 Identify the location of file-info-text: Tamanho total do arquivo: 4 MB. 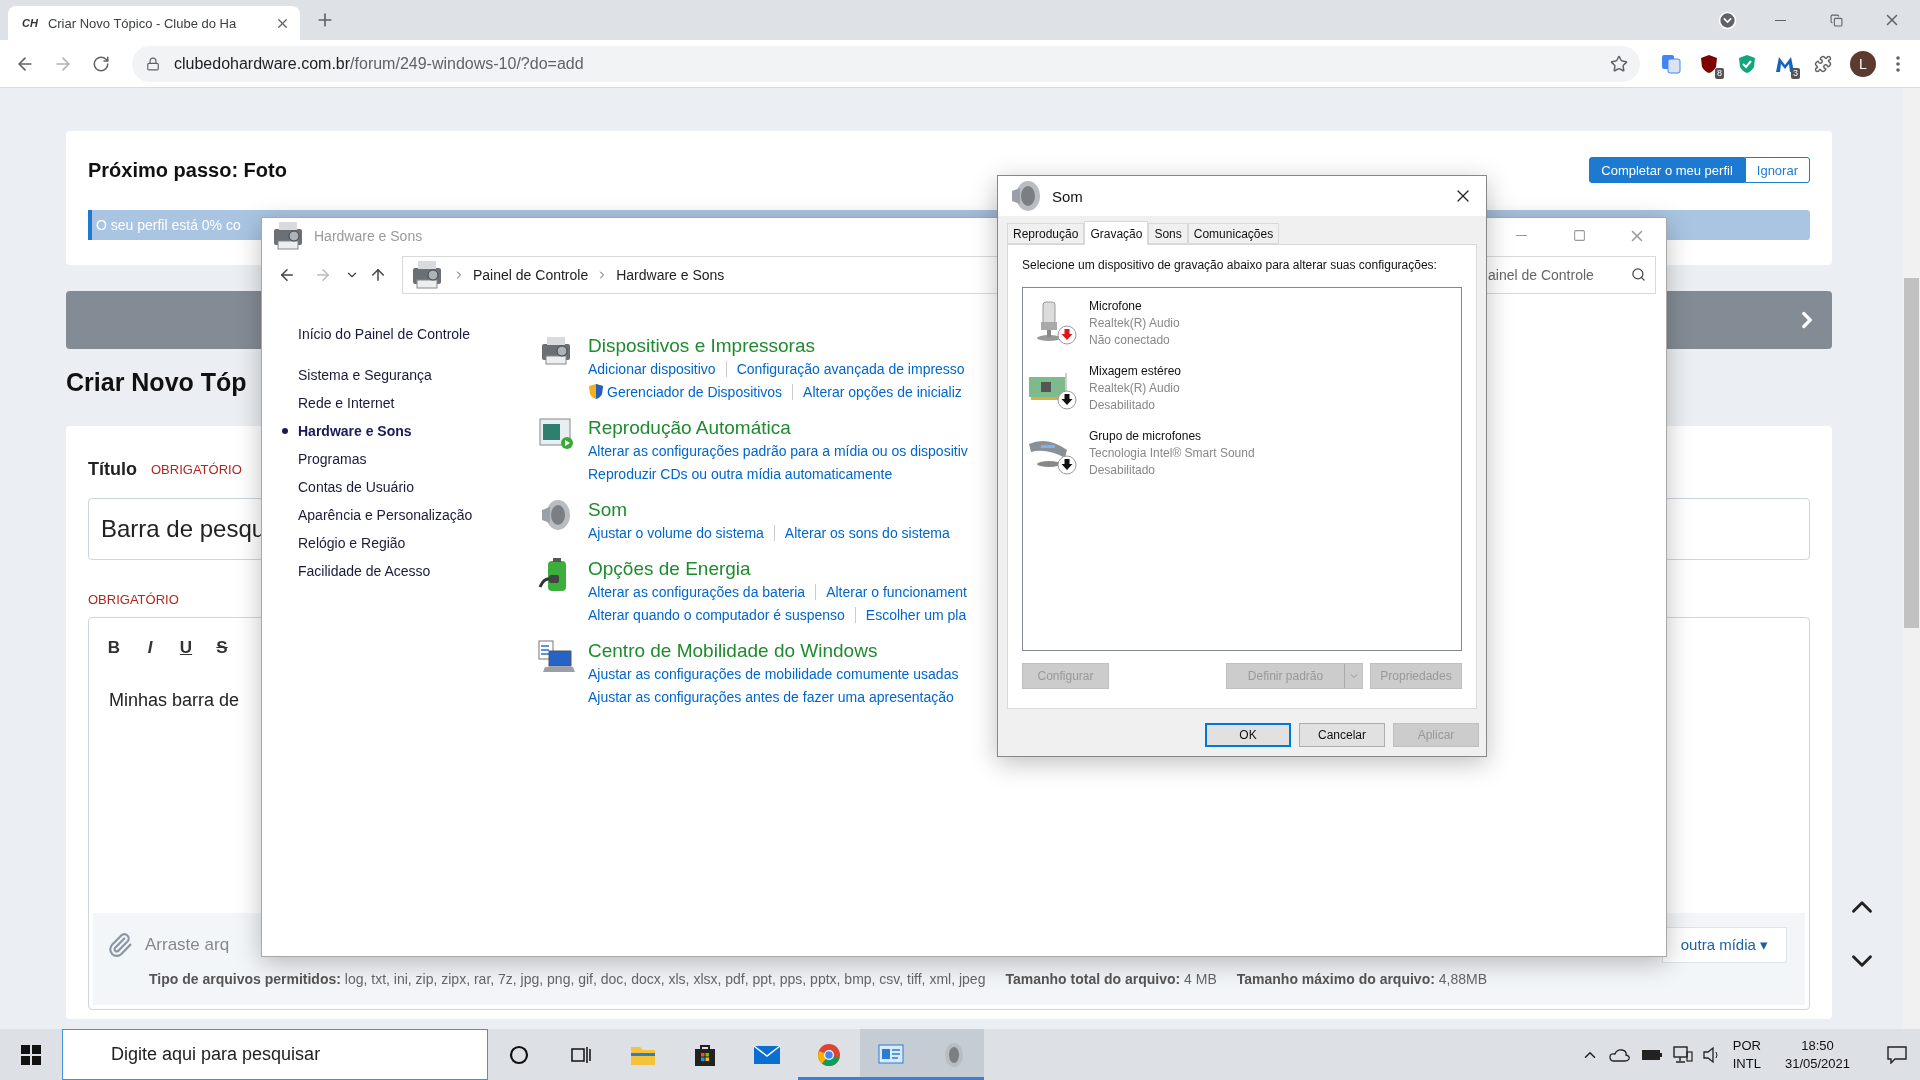
(1111, 979).